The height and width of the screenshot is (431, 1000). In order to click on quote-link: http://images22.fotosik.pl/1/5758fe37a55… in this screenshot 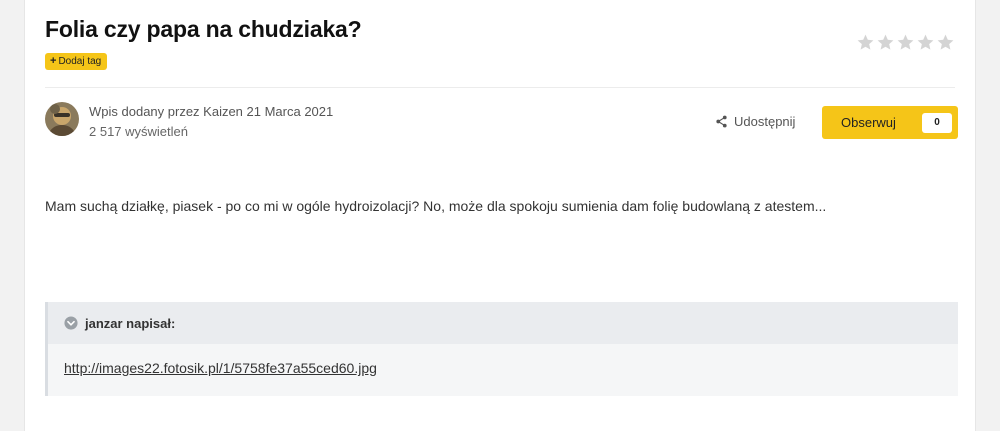, I will do `click(220, 368)`.